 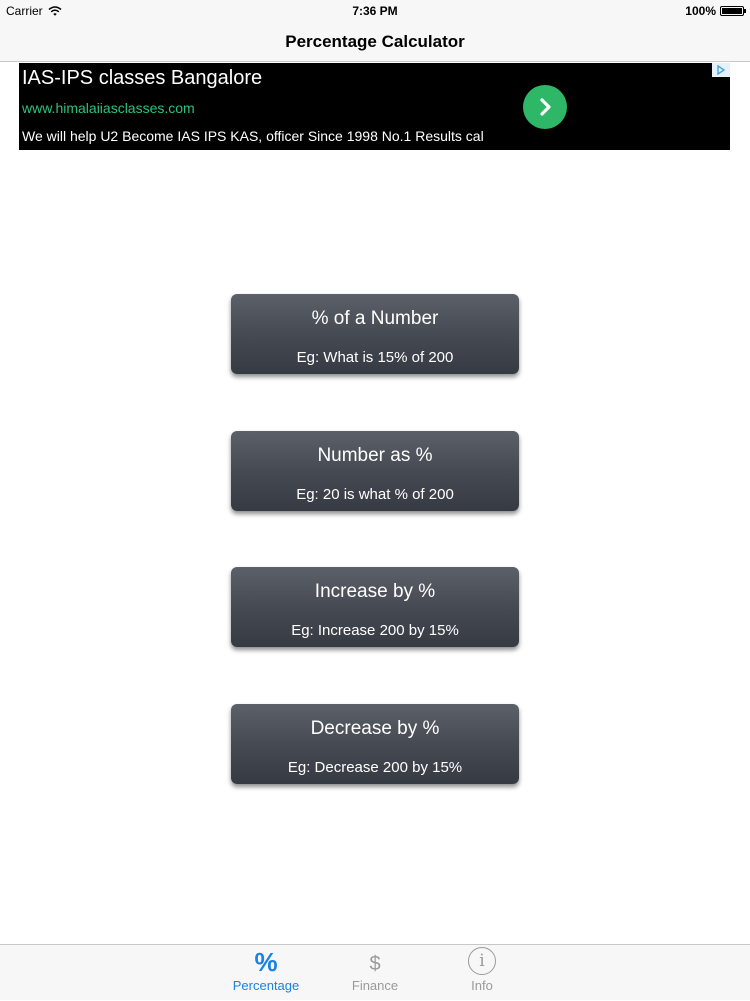 I want to click on tab-bar: % Percentage $ Finance i Info, so click(x=375, y=972).